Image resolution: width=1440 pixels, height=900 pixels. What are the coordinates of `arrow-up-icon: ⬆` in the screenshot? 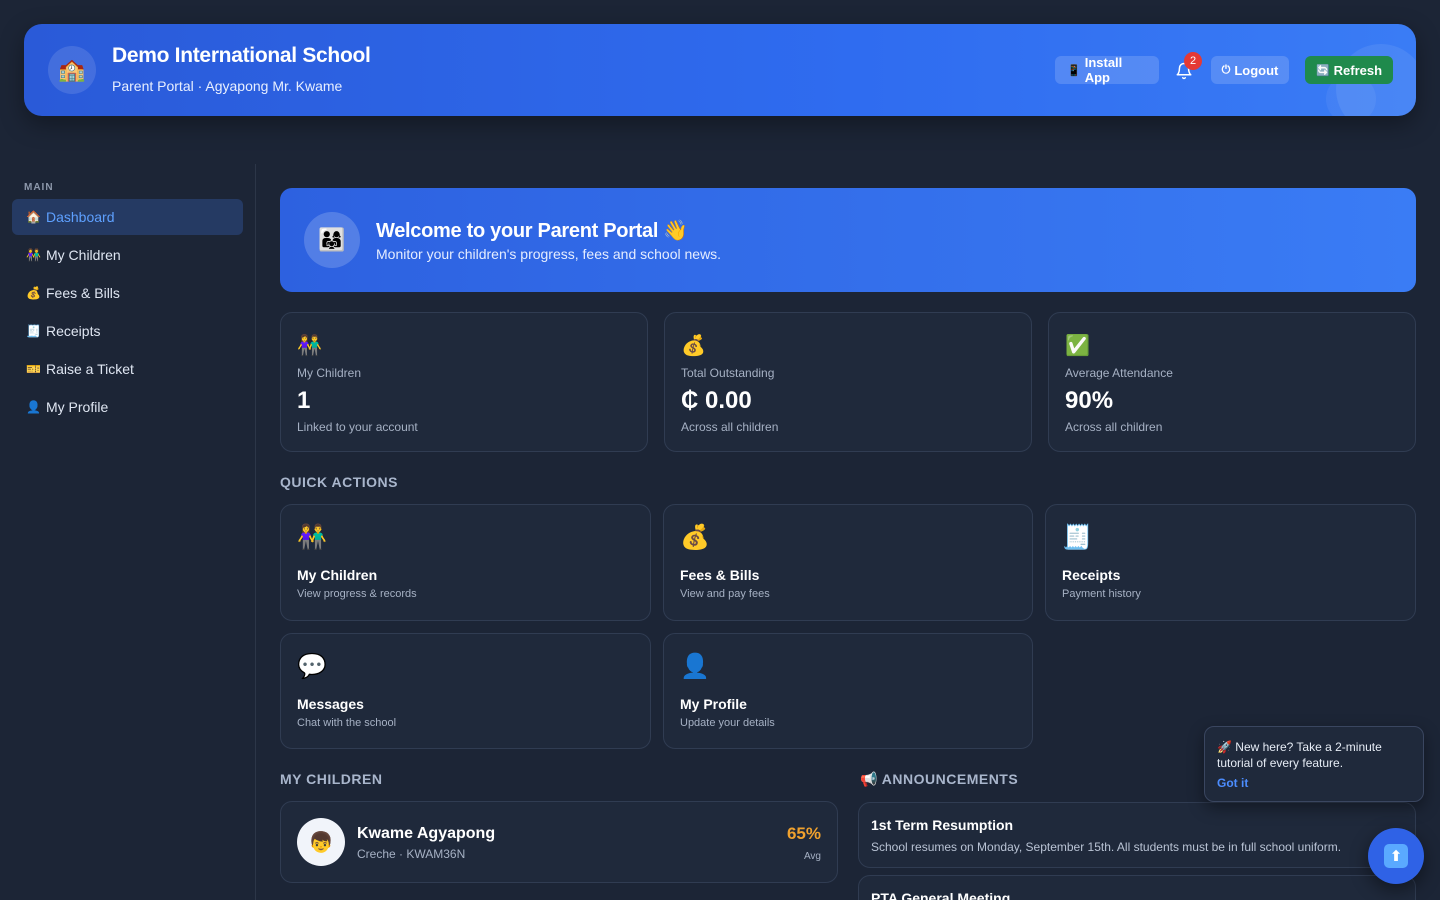 It's located at (1396, 856).